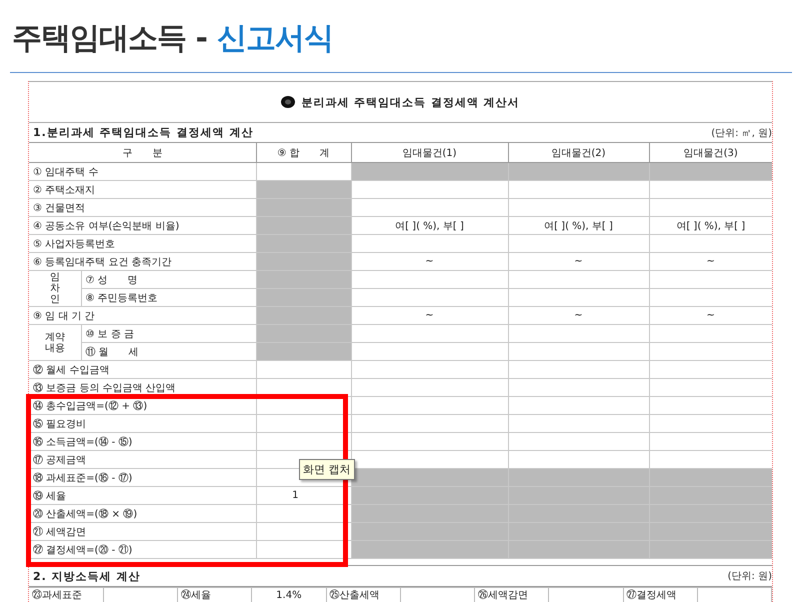  Describe the element at coordinates (109, 39) in the screenshot. I see `page-title: 주택임대소득 -` at that location.